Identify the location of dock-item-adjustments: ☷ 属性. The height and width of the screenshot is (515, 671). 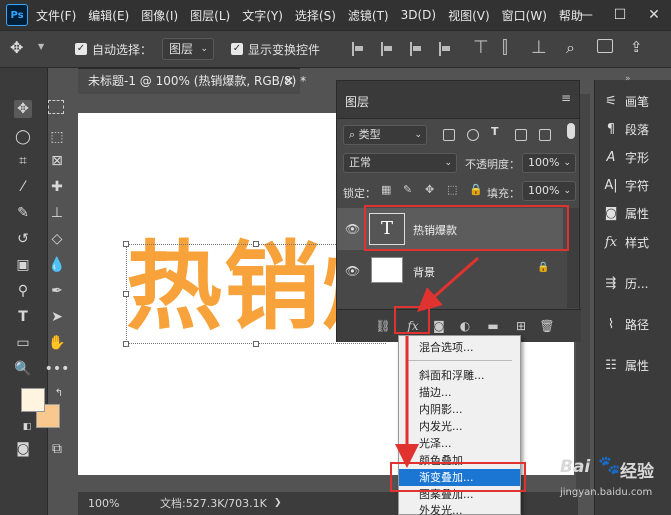
(635, 365).